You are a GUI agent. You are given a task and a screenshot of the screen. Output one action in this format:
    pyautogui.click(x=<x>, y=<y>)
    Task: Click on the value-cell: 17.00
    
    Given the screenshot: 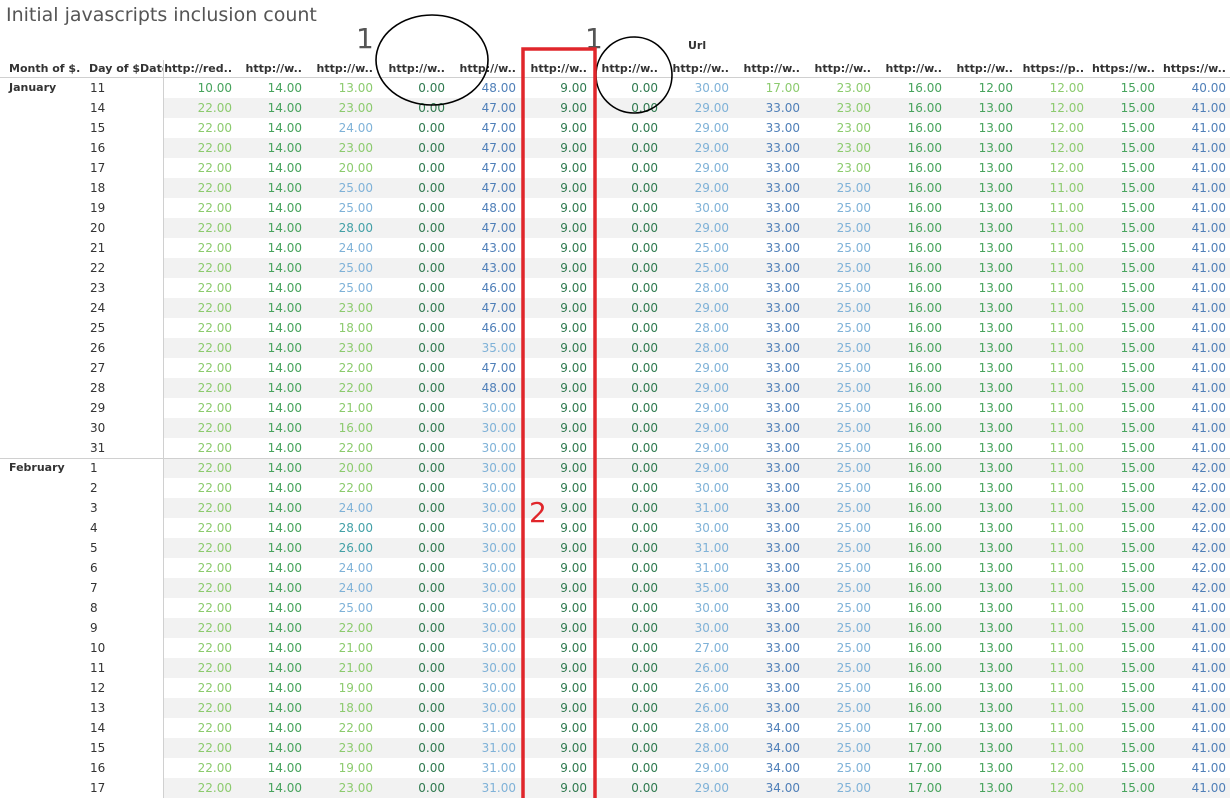 What is the action you would take?
    pyautogui.click(x=766, y=88)
    